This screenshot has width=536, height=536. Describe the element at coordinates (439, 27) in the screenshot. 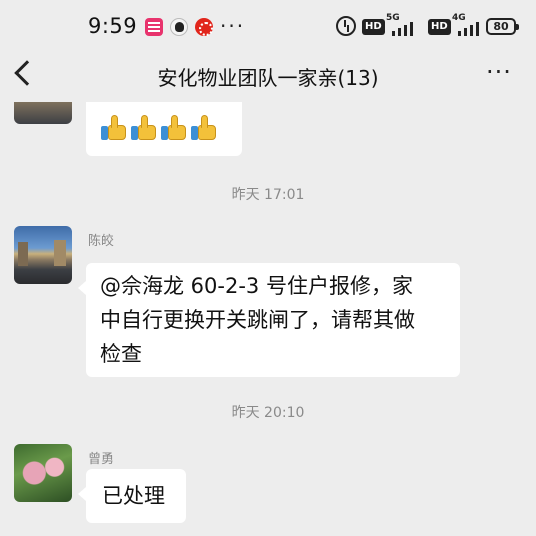

I see `hd-badge-2: HD` at that location.